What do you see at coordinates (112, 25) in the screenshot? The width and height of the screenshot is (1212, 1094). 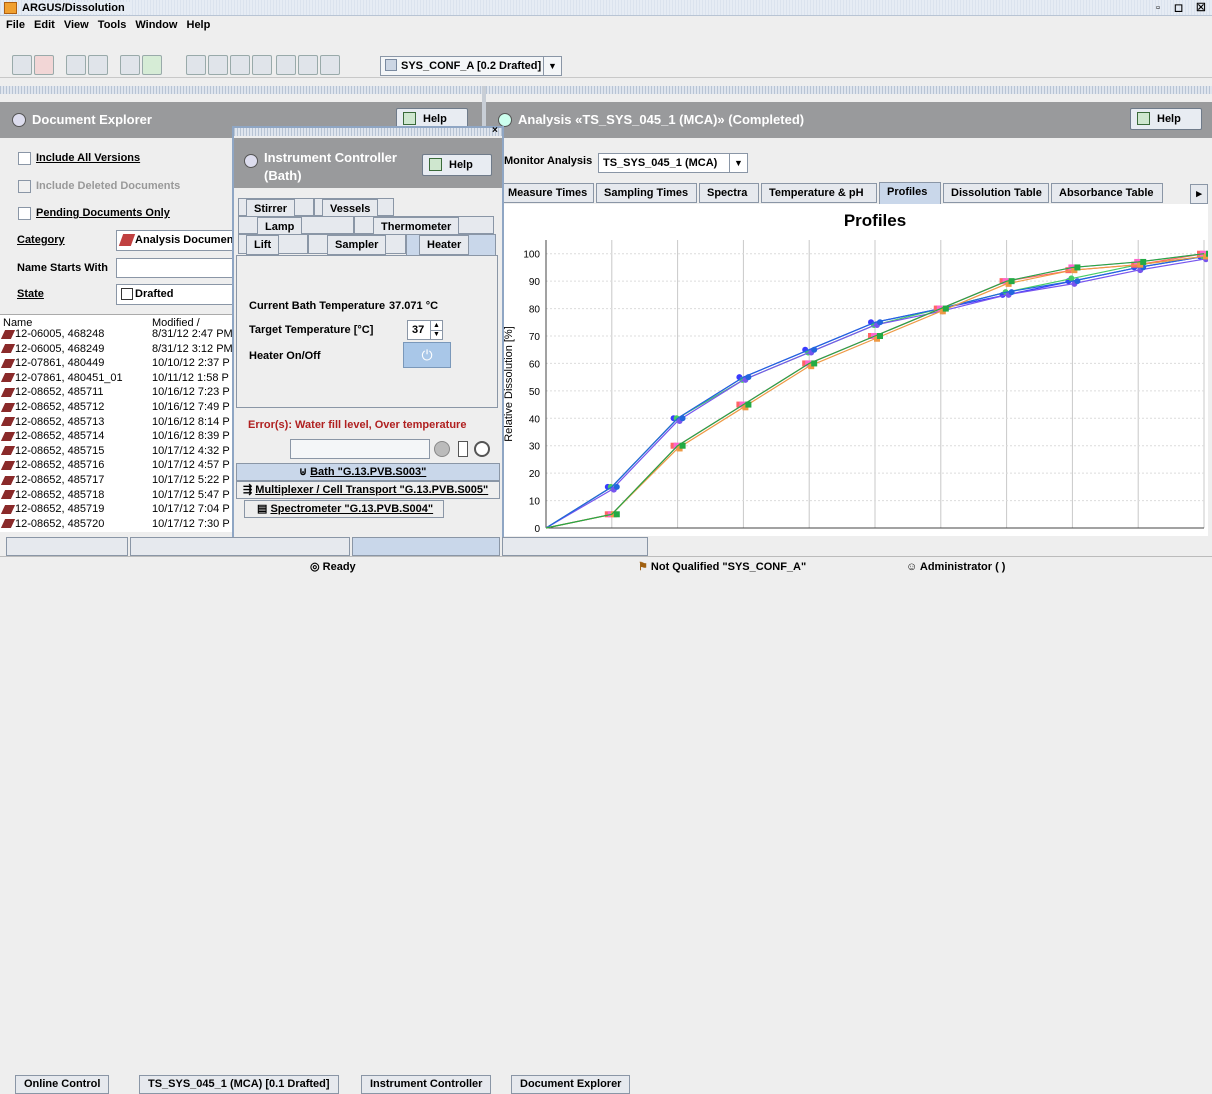 I see `menu-tools: Tools` at bounding box center [112, 25].